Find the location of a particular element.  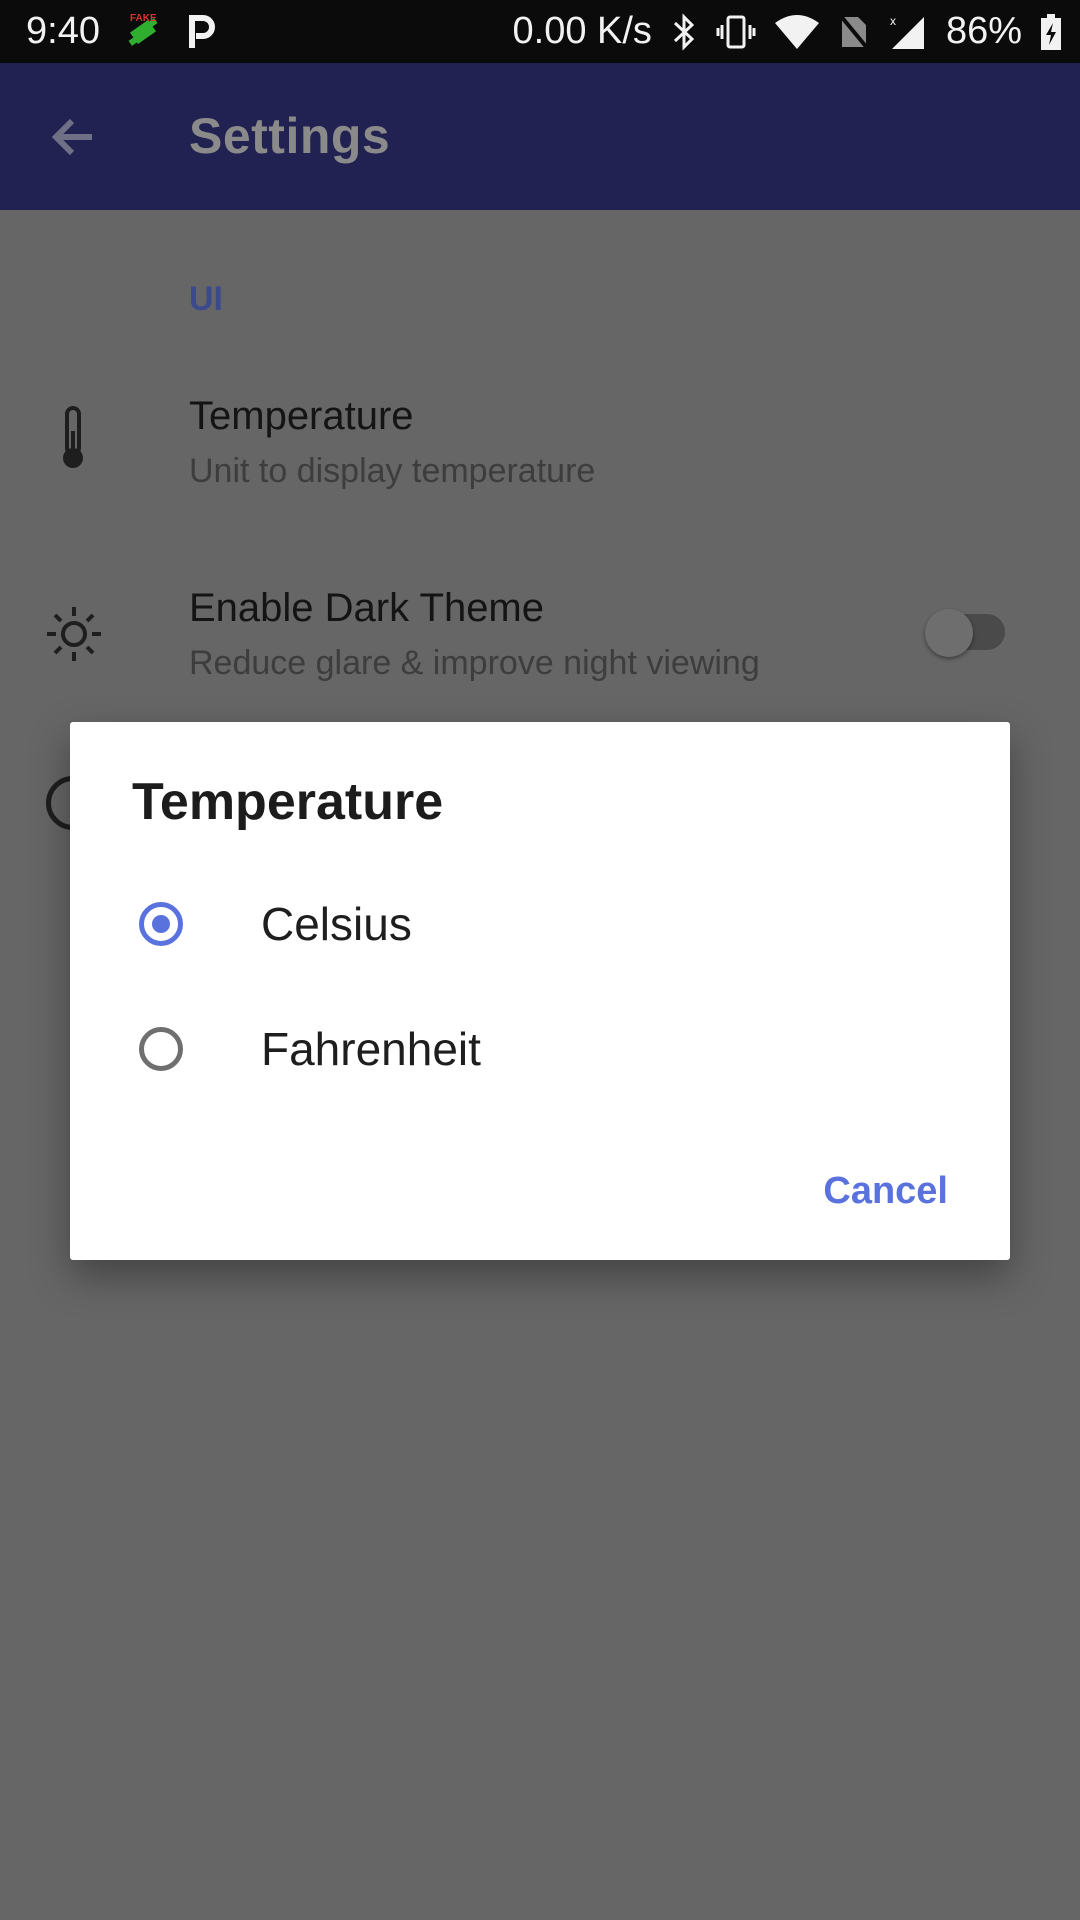

section-label-ui: UI is located at coordinates (206, 299).